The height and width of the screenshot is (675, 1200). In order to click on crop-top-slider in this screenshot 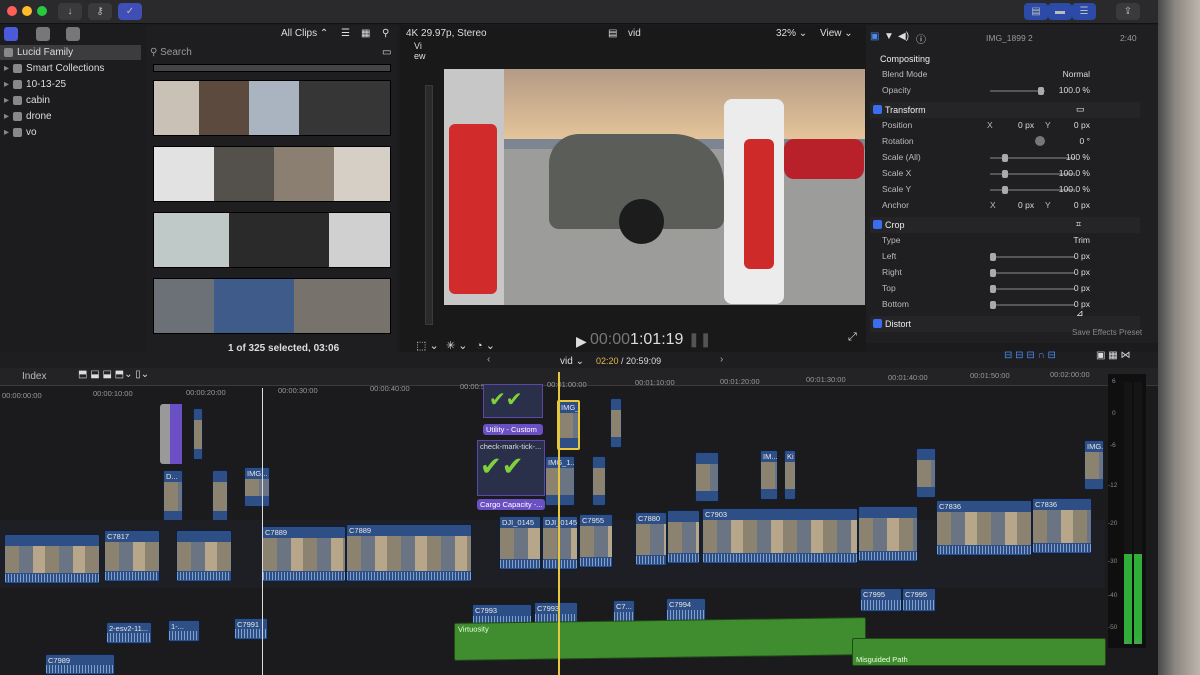, I will do `click(1032, 289)`.